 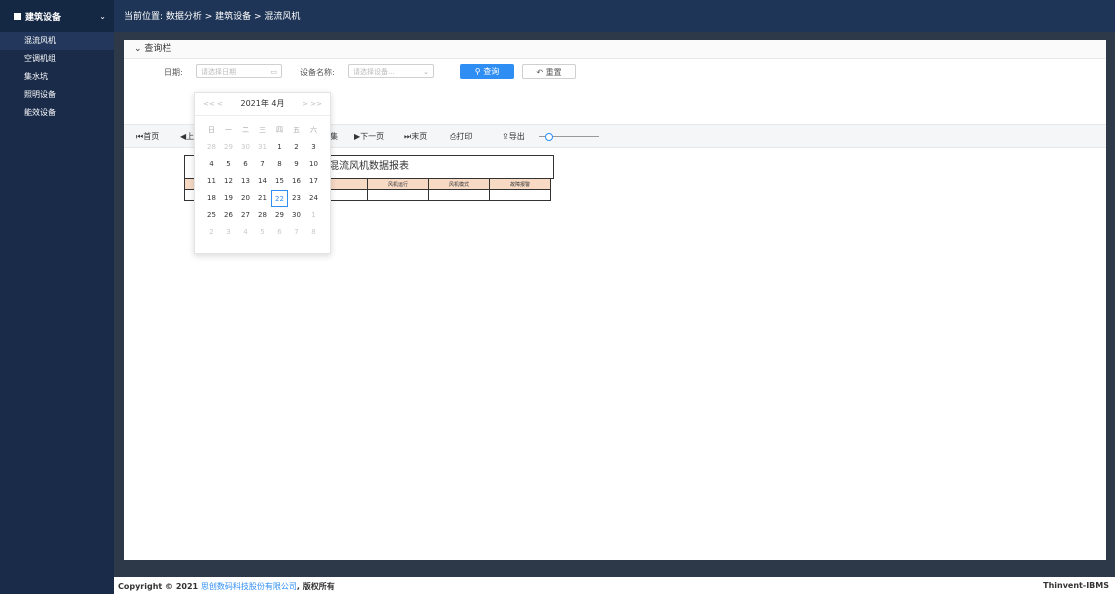 I want to click on calendar-week-row: 28 29 30 31 1 2 3, so click(x=262, y=147).